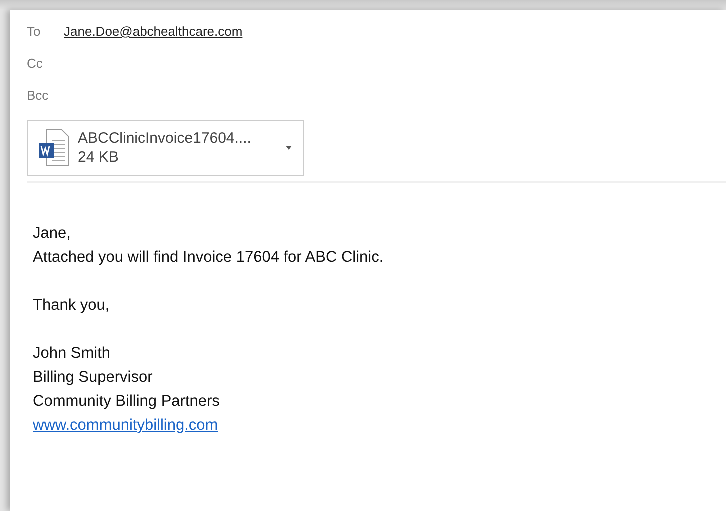 This screenshot has width=726, height=511. Describe the element at coordinates (209, 258) in the screenshot. I see `message-line: Attached you will find Invoice 17604 for ABC Clinic.` at that location.